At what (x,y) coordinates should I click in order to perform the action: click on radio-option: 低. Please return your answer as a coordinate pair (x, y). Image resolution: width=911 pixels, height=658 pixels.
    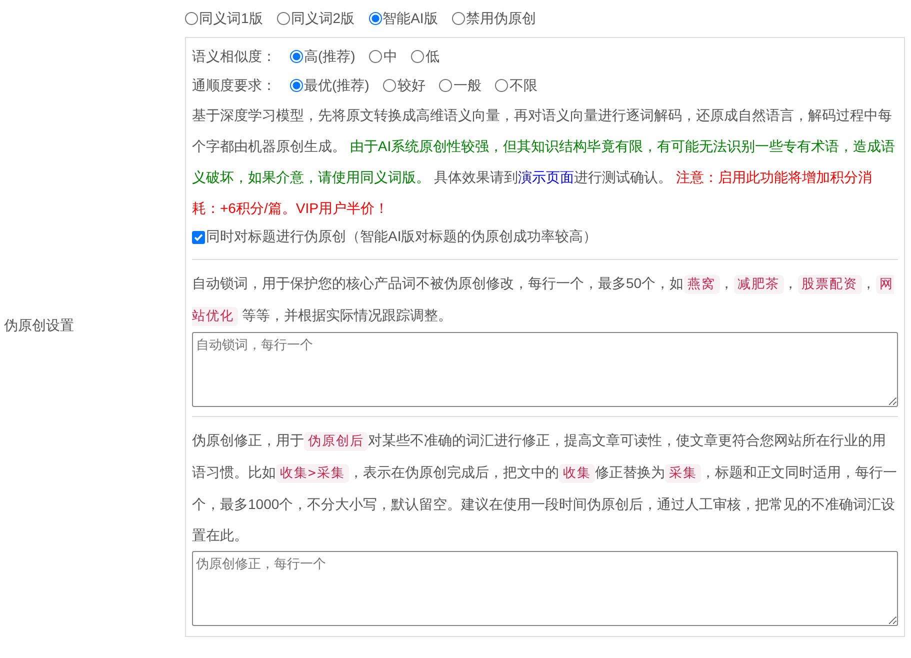
    Looking at the image, I should click on (425, 57).